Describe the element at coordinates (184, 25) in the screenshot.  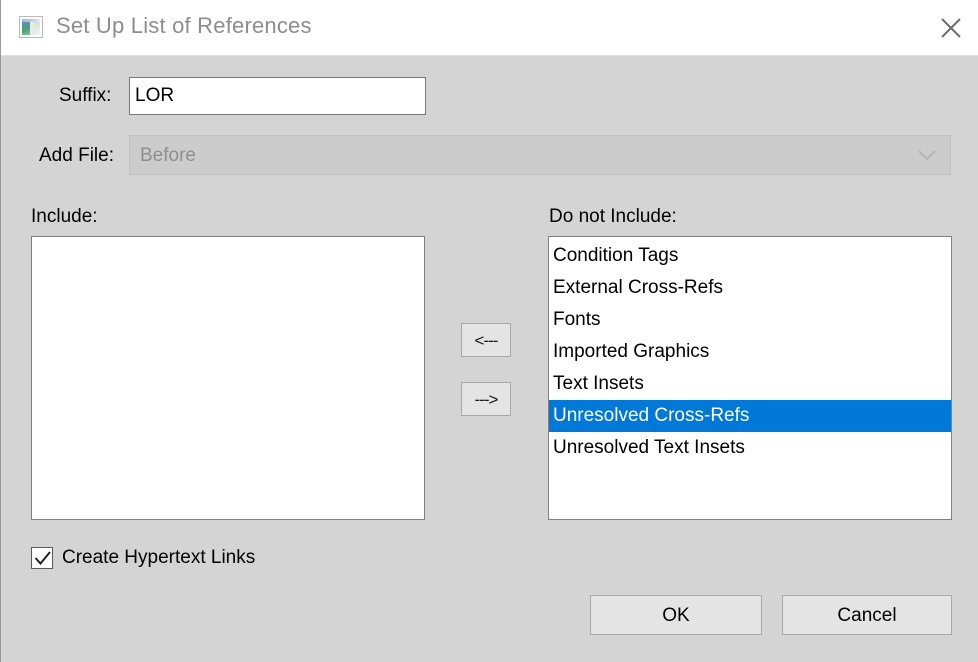
I see `window-title: Set Up List of References` at that location.